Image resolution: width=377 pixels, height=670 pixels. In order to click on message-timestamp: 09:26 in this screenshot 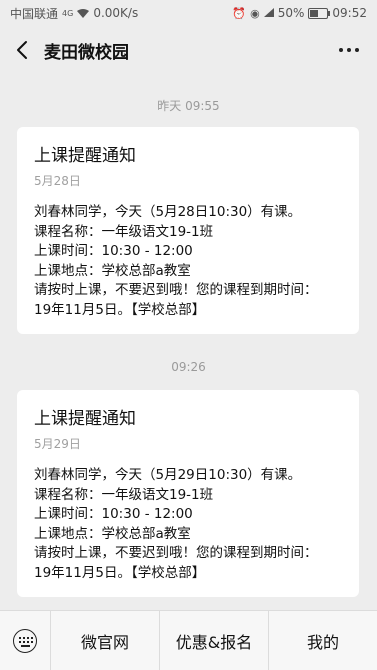, I will do `click(188, 367)`.